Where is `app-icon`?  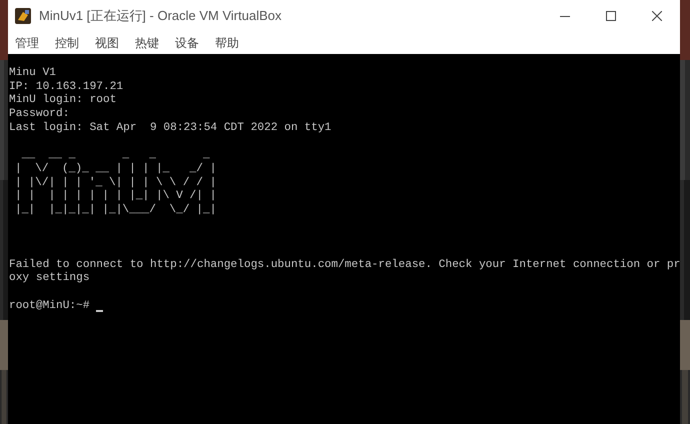
app-icon is located at coordinates (23, 16).